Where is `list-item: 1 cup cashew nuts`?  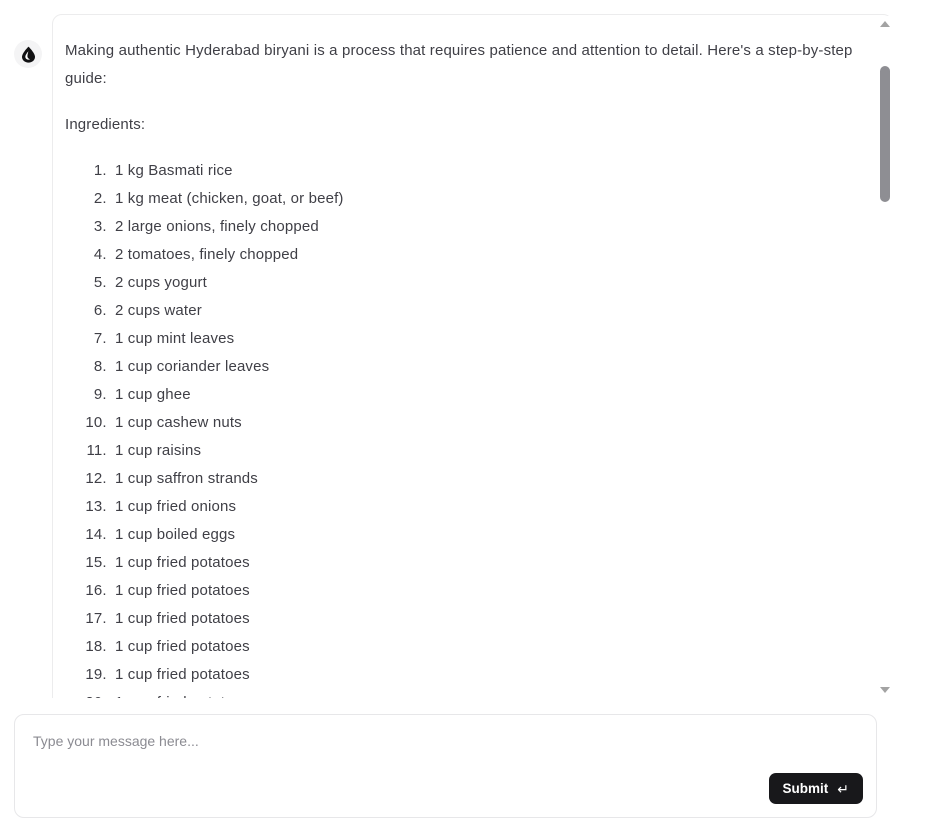 list-item: 1 cup cashew nuts is located at coordinates (488, 423).